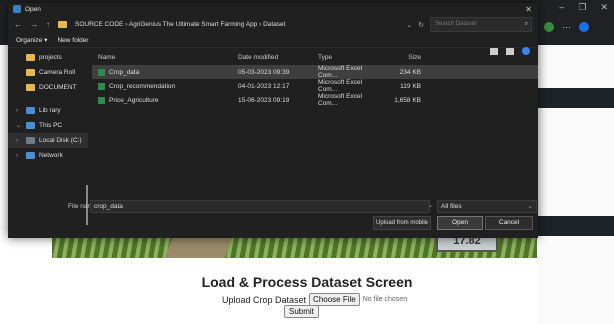 The height and width of the screenshot is (324, 614). What do you see at coordinates (165, 57) in the screenshot?
I see `column-name: Name` at bounding box center [165, 57].